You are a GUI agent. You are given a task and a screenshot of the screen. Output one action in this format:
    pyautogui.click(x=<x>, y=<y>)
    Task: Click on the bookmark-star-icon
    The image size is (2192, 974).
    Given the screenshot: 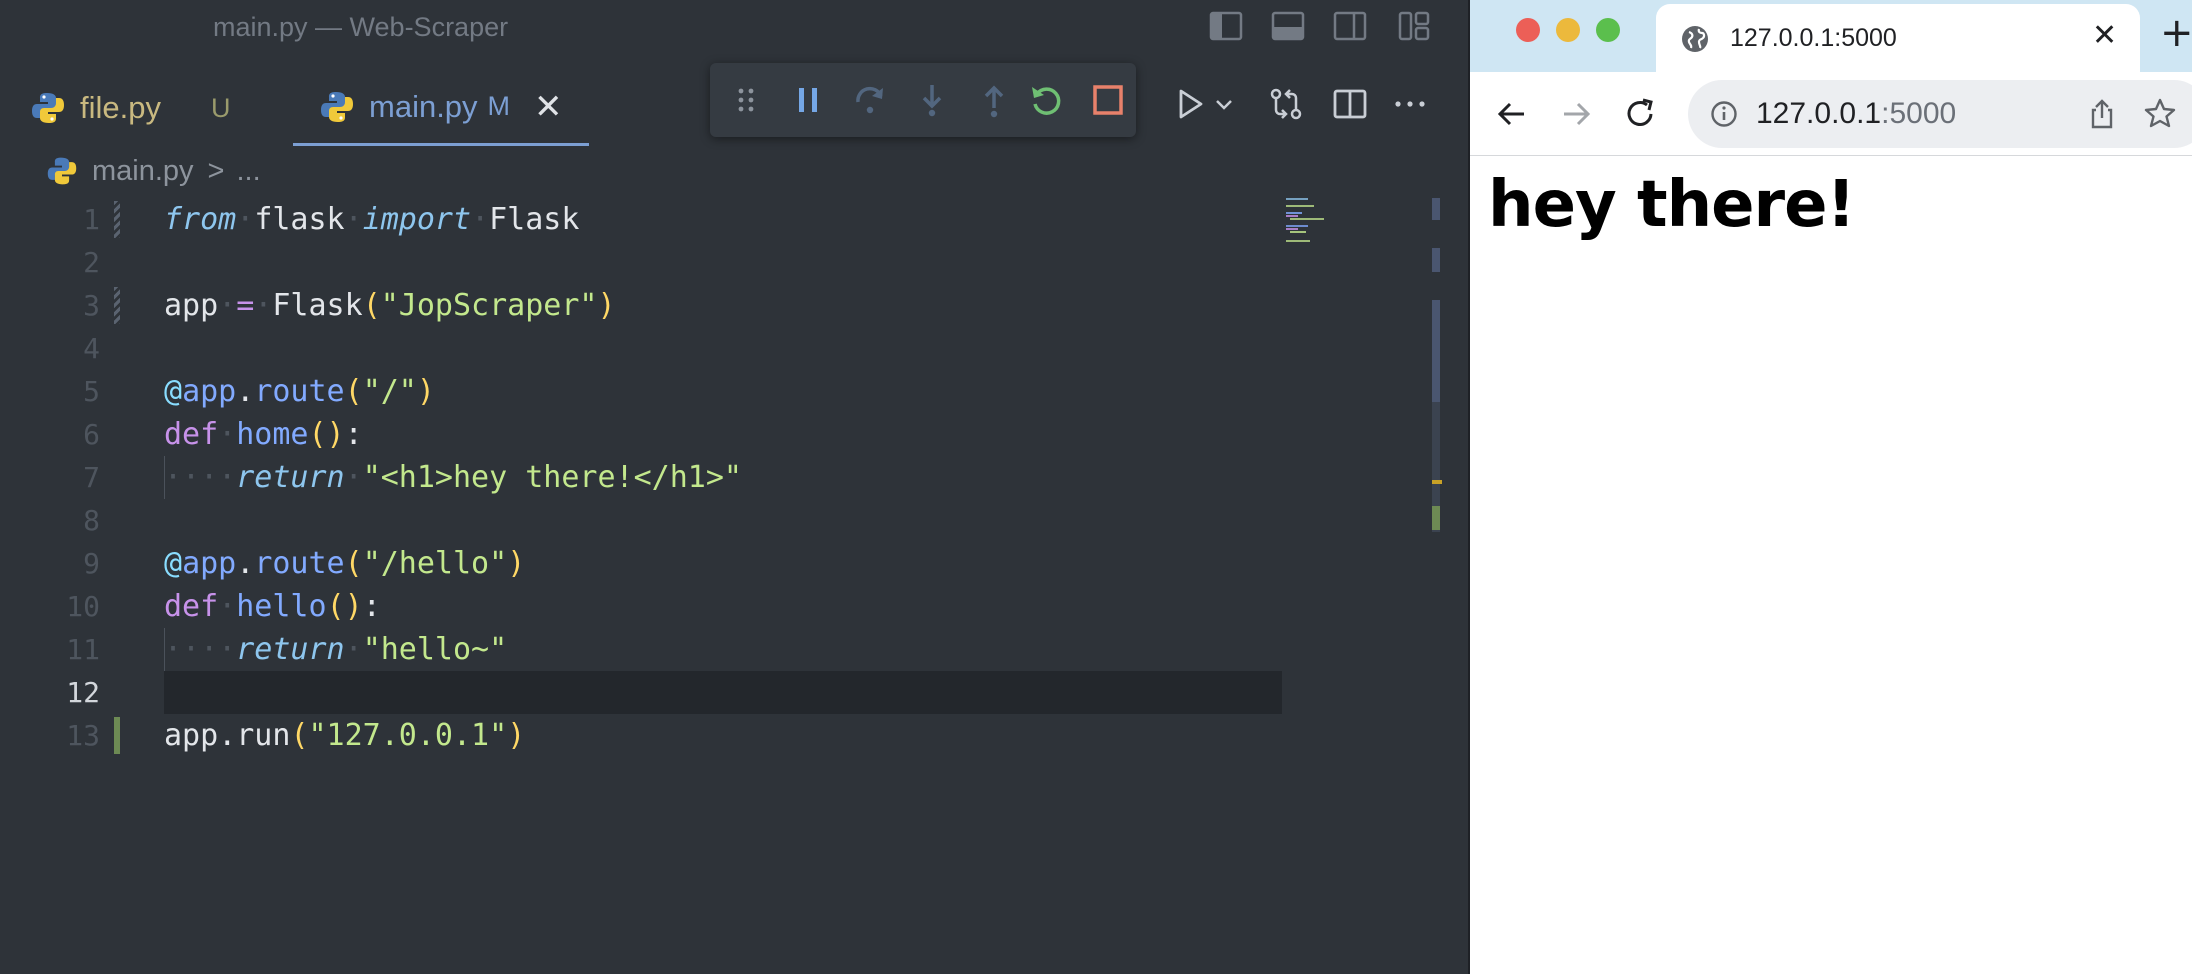 What is the action you would take?
    pyautogui.click(x=2160, y=114)
    